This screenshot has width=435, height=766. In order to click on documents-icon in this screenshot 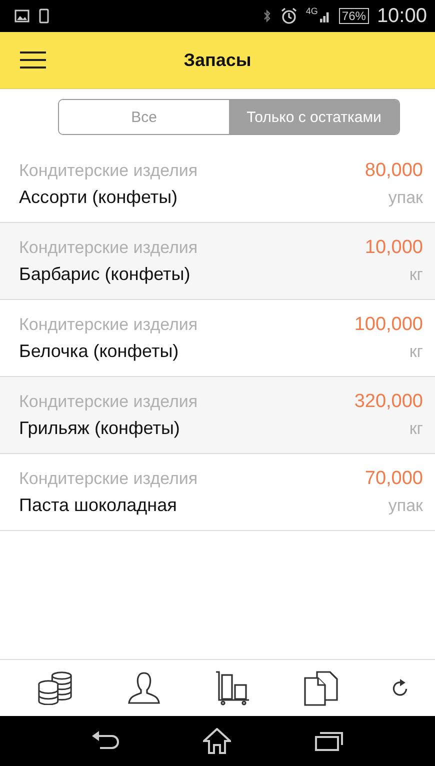, I will do `click(320, 688)`.